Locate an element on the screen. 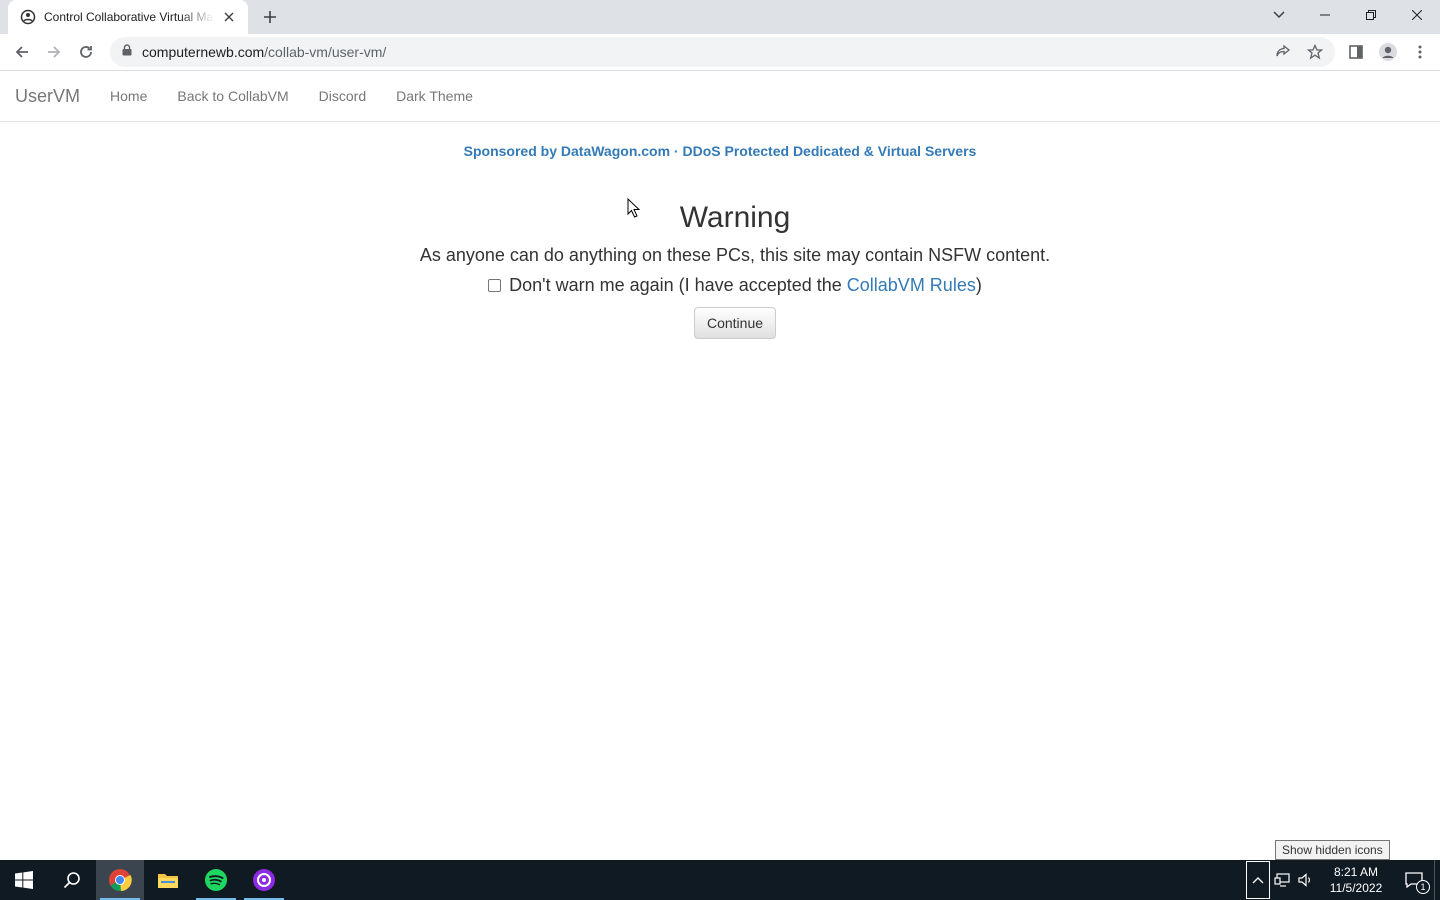  search-icon is located at coordinates (72, 880).